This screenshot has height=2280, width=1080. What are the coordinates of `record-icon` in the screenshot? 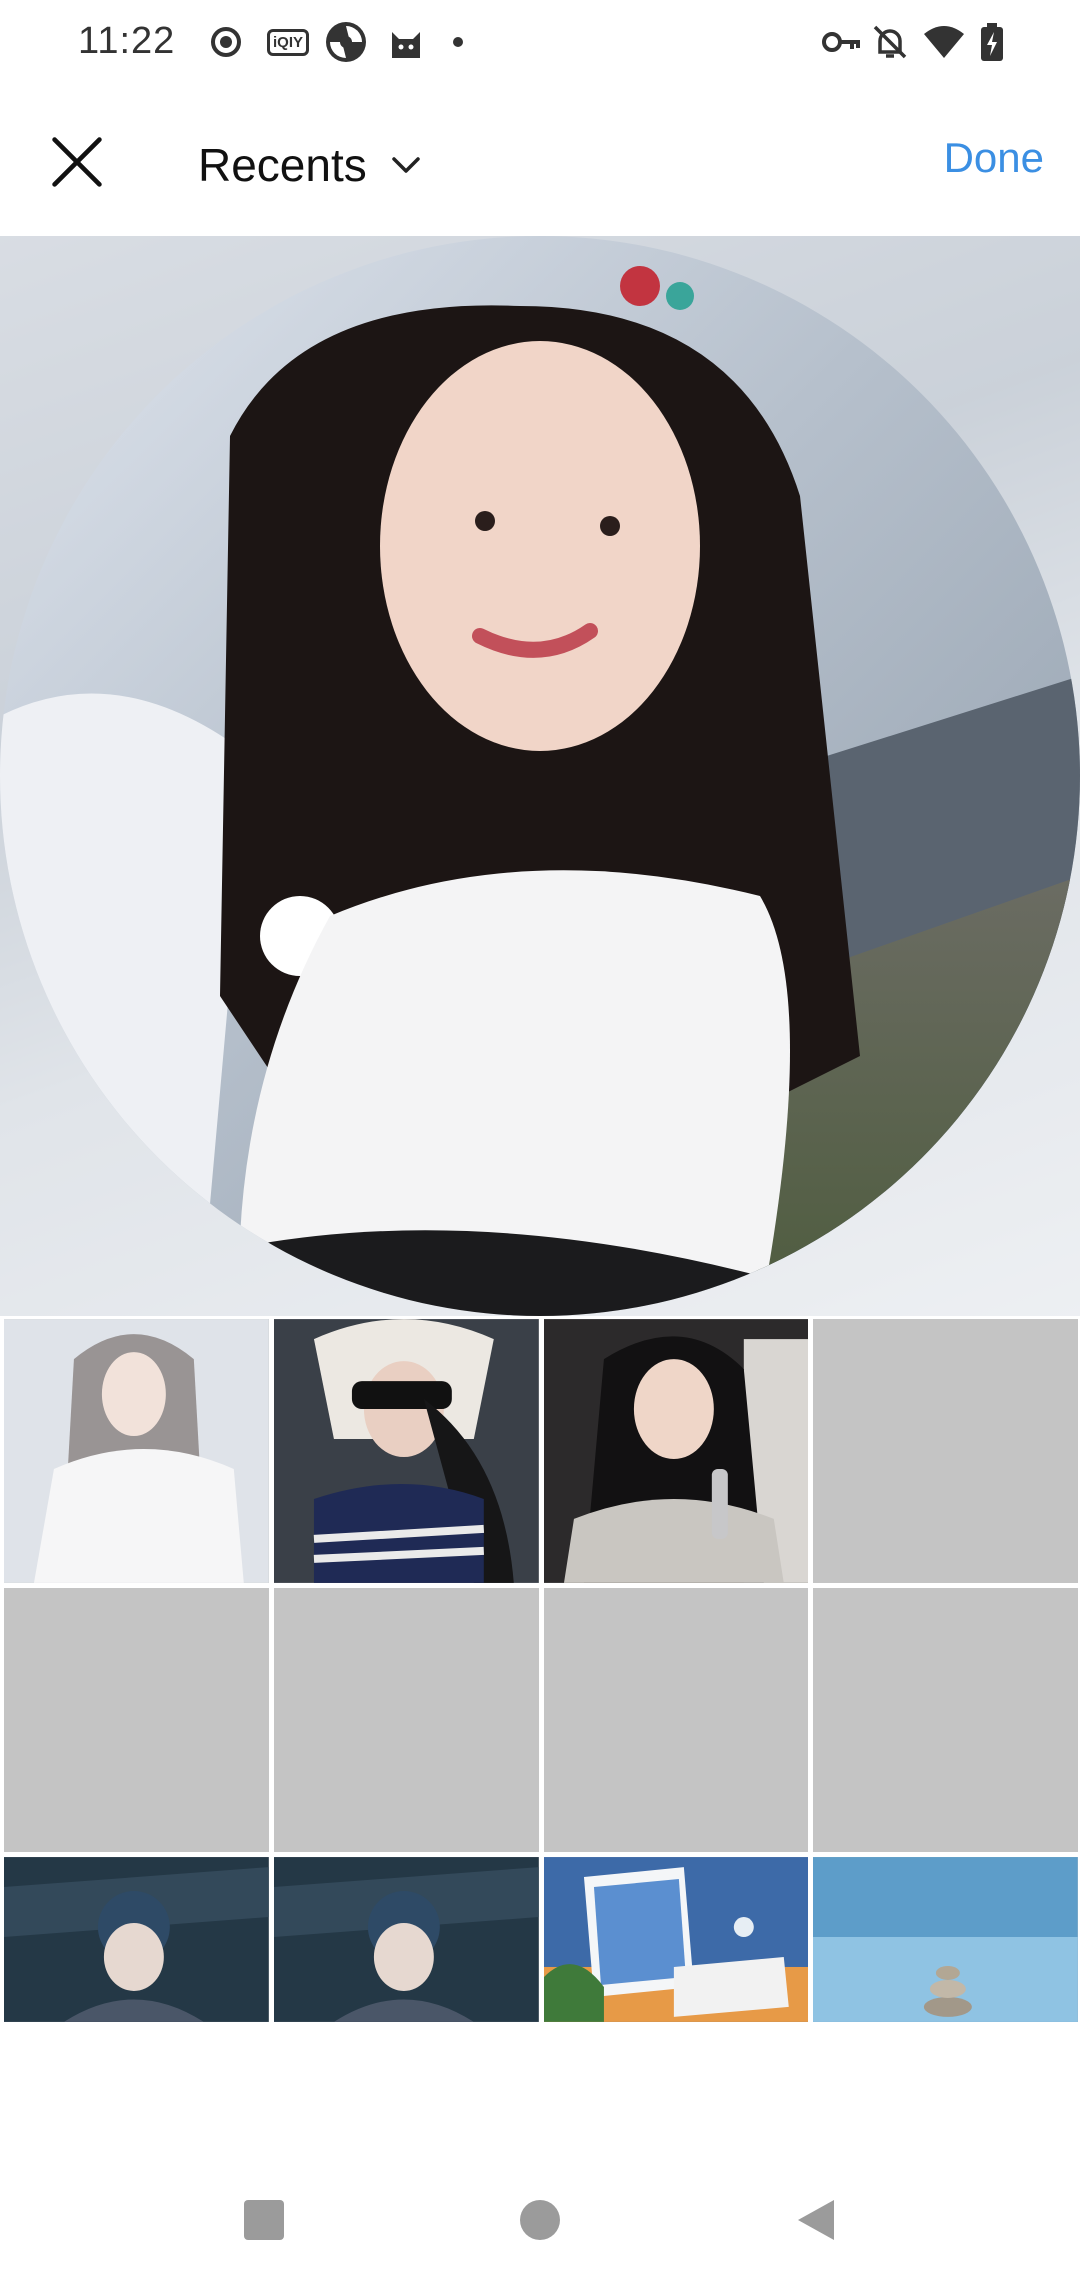 It's located at (226, 42).